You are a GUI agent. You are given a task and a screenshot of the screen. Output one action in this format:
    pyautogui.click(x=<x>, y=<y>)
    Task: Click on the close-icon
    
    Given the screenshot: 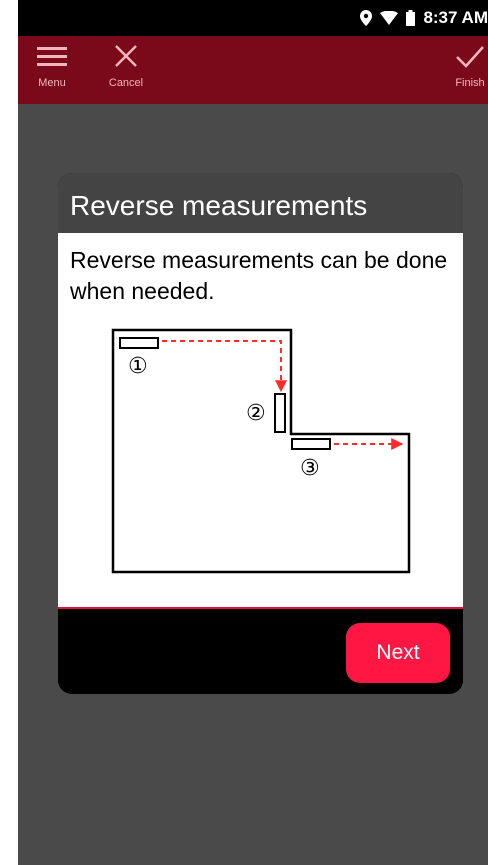 What is the action you would take?
    pyautogui.click(x=126, y=58)
    